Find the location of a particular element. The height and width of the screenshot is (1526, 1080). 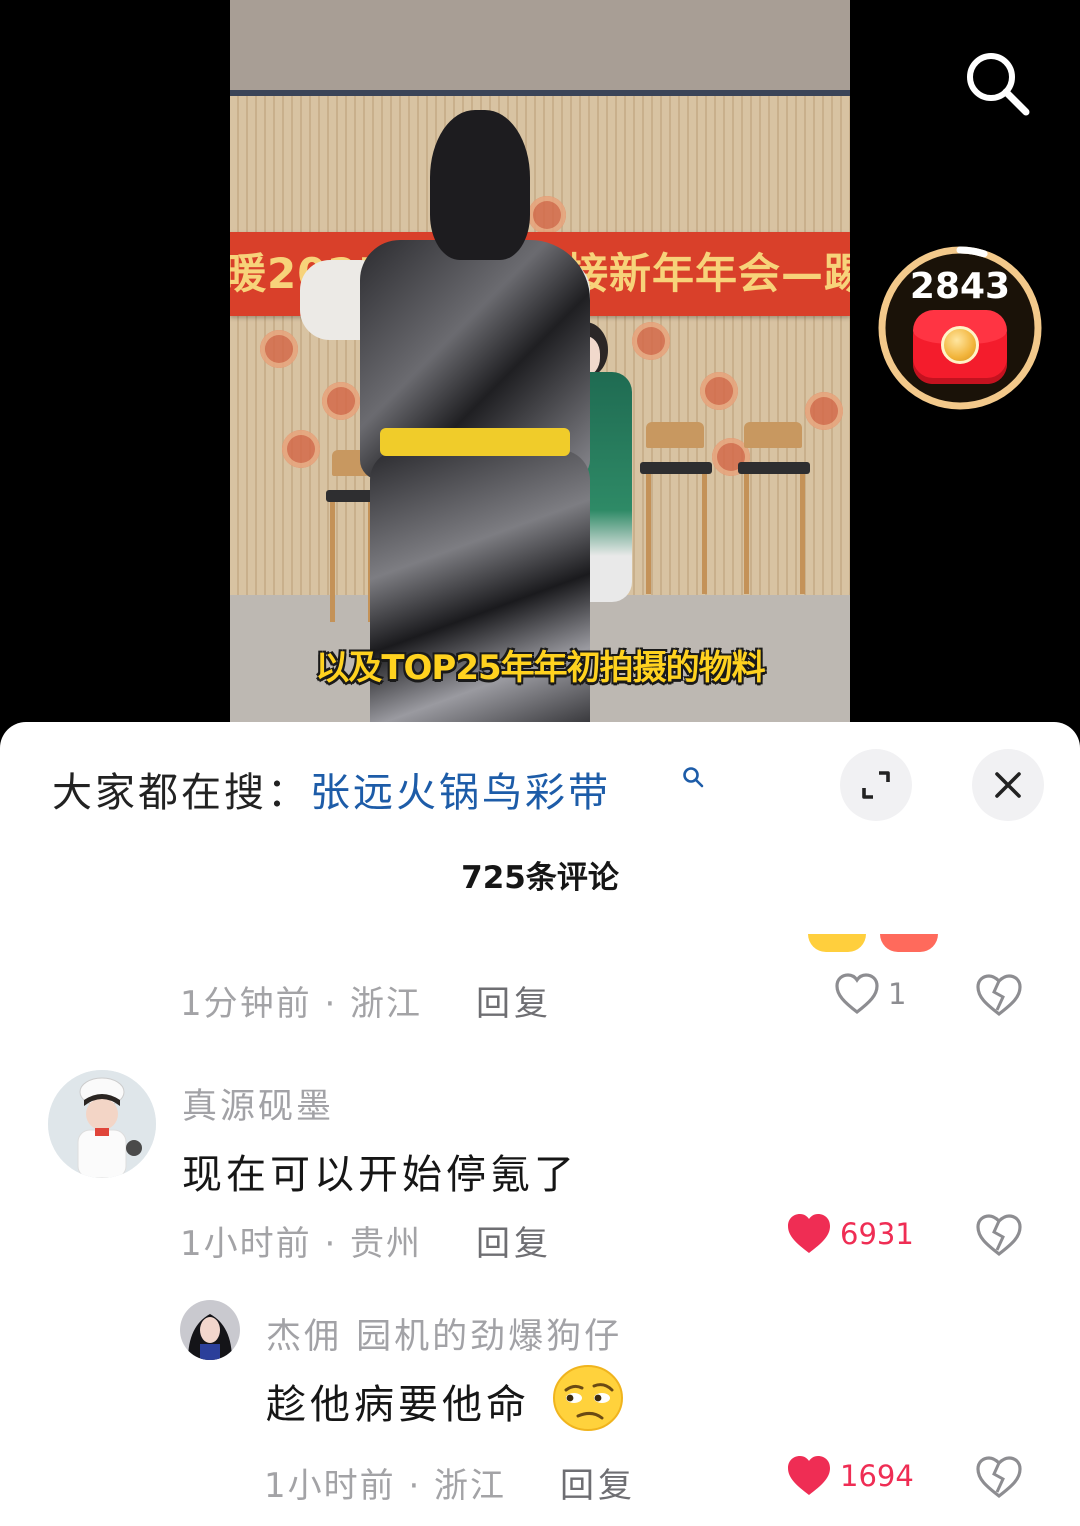

like-button: 1694 is located at coordinates (850, 1476).